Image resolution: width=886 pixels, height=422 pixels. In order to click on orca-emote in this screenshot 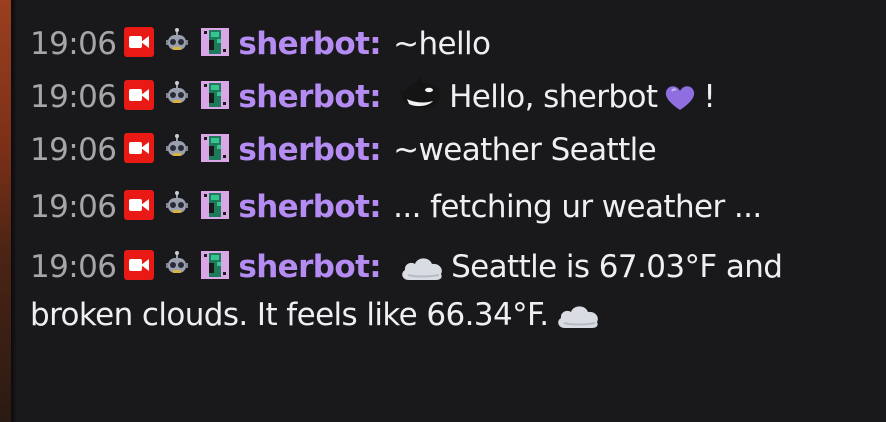, I will do `click(421, 94)`.